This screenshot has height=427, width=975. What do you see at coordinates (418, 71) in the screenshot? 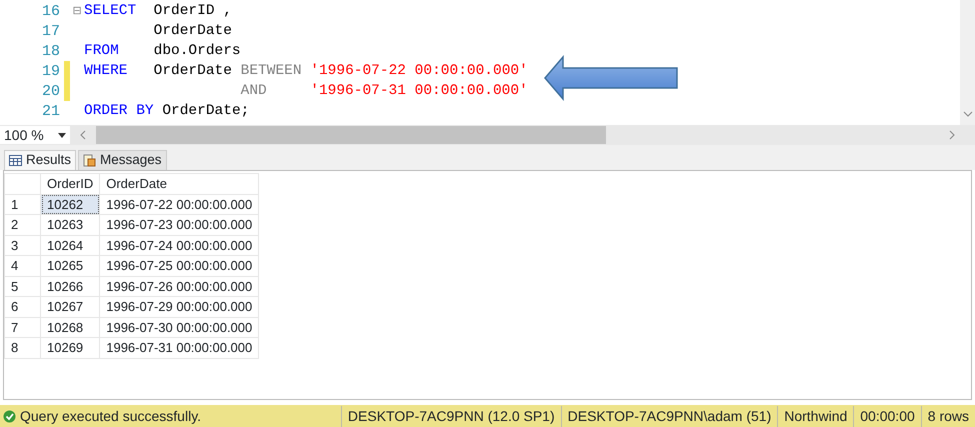
I see `string-literal: '1996-07-22 00:00:00.000'` at bounding box center [418, 71].